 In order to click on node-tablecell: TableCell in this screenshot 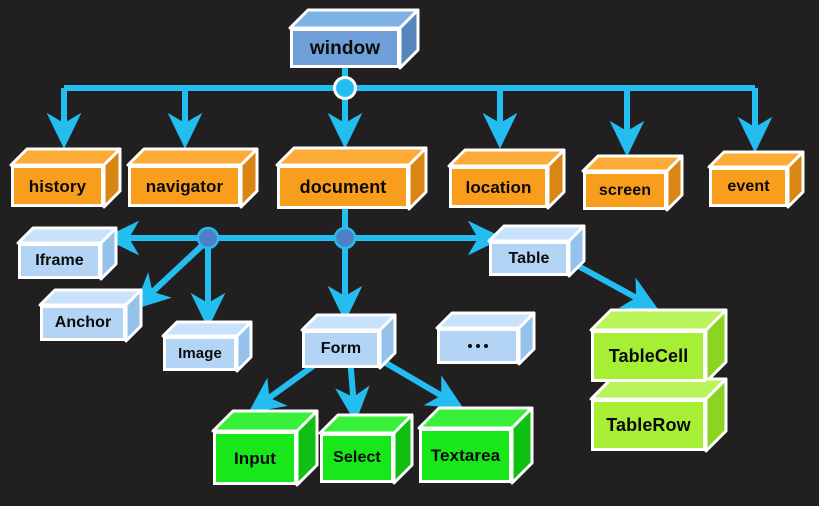, I will do `click(658, 346)`.